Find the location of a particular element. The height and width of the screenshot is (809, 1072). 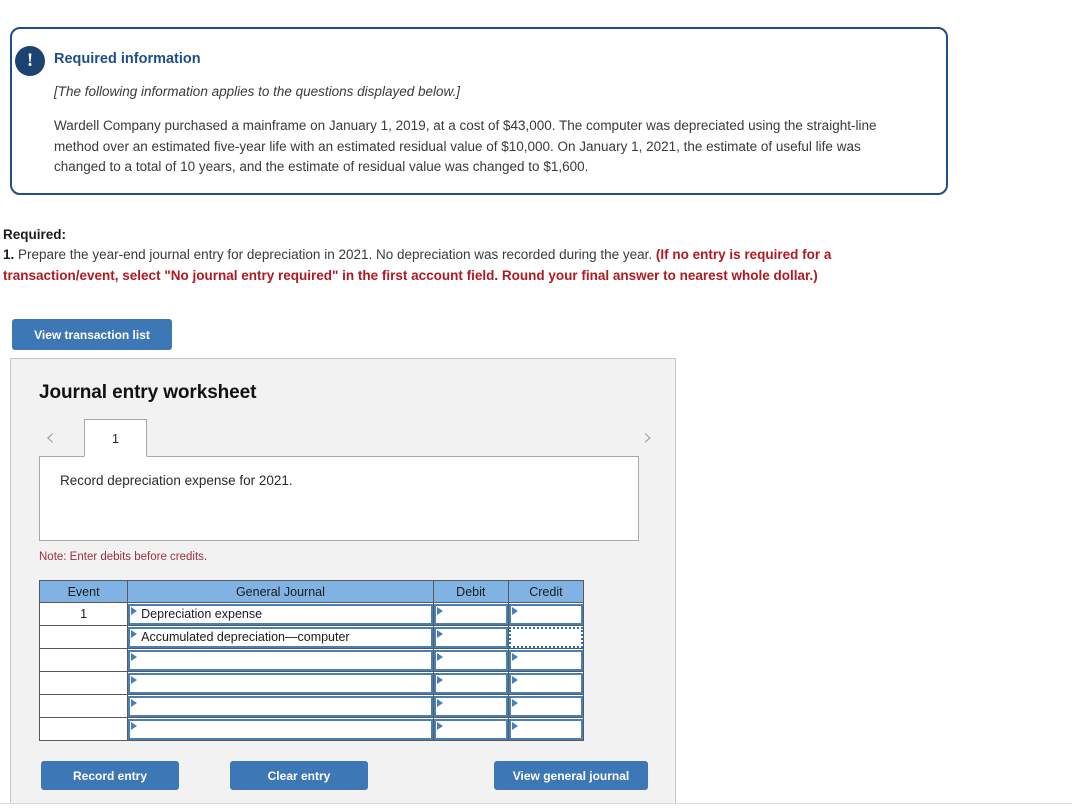

table-row: 1 Depreciation expense is located at coordinates (311, 614).